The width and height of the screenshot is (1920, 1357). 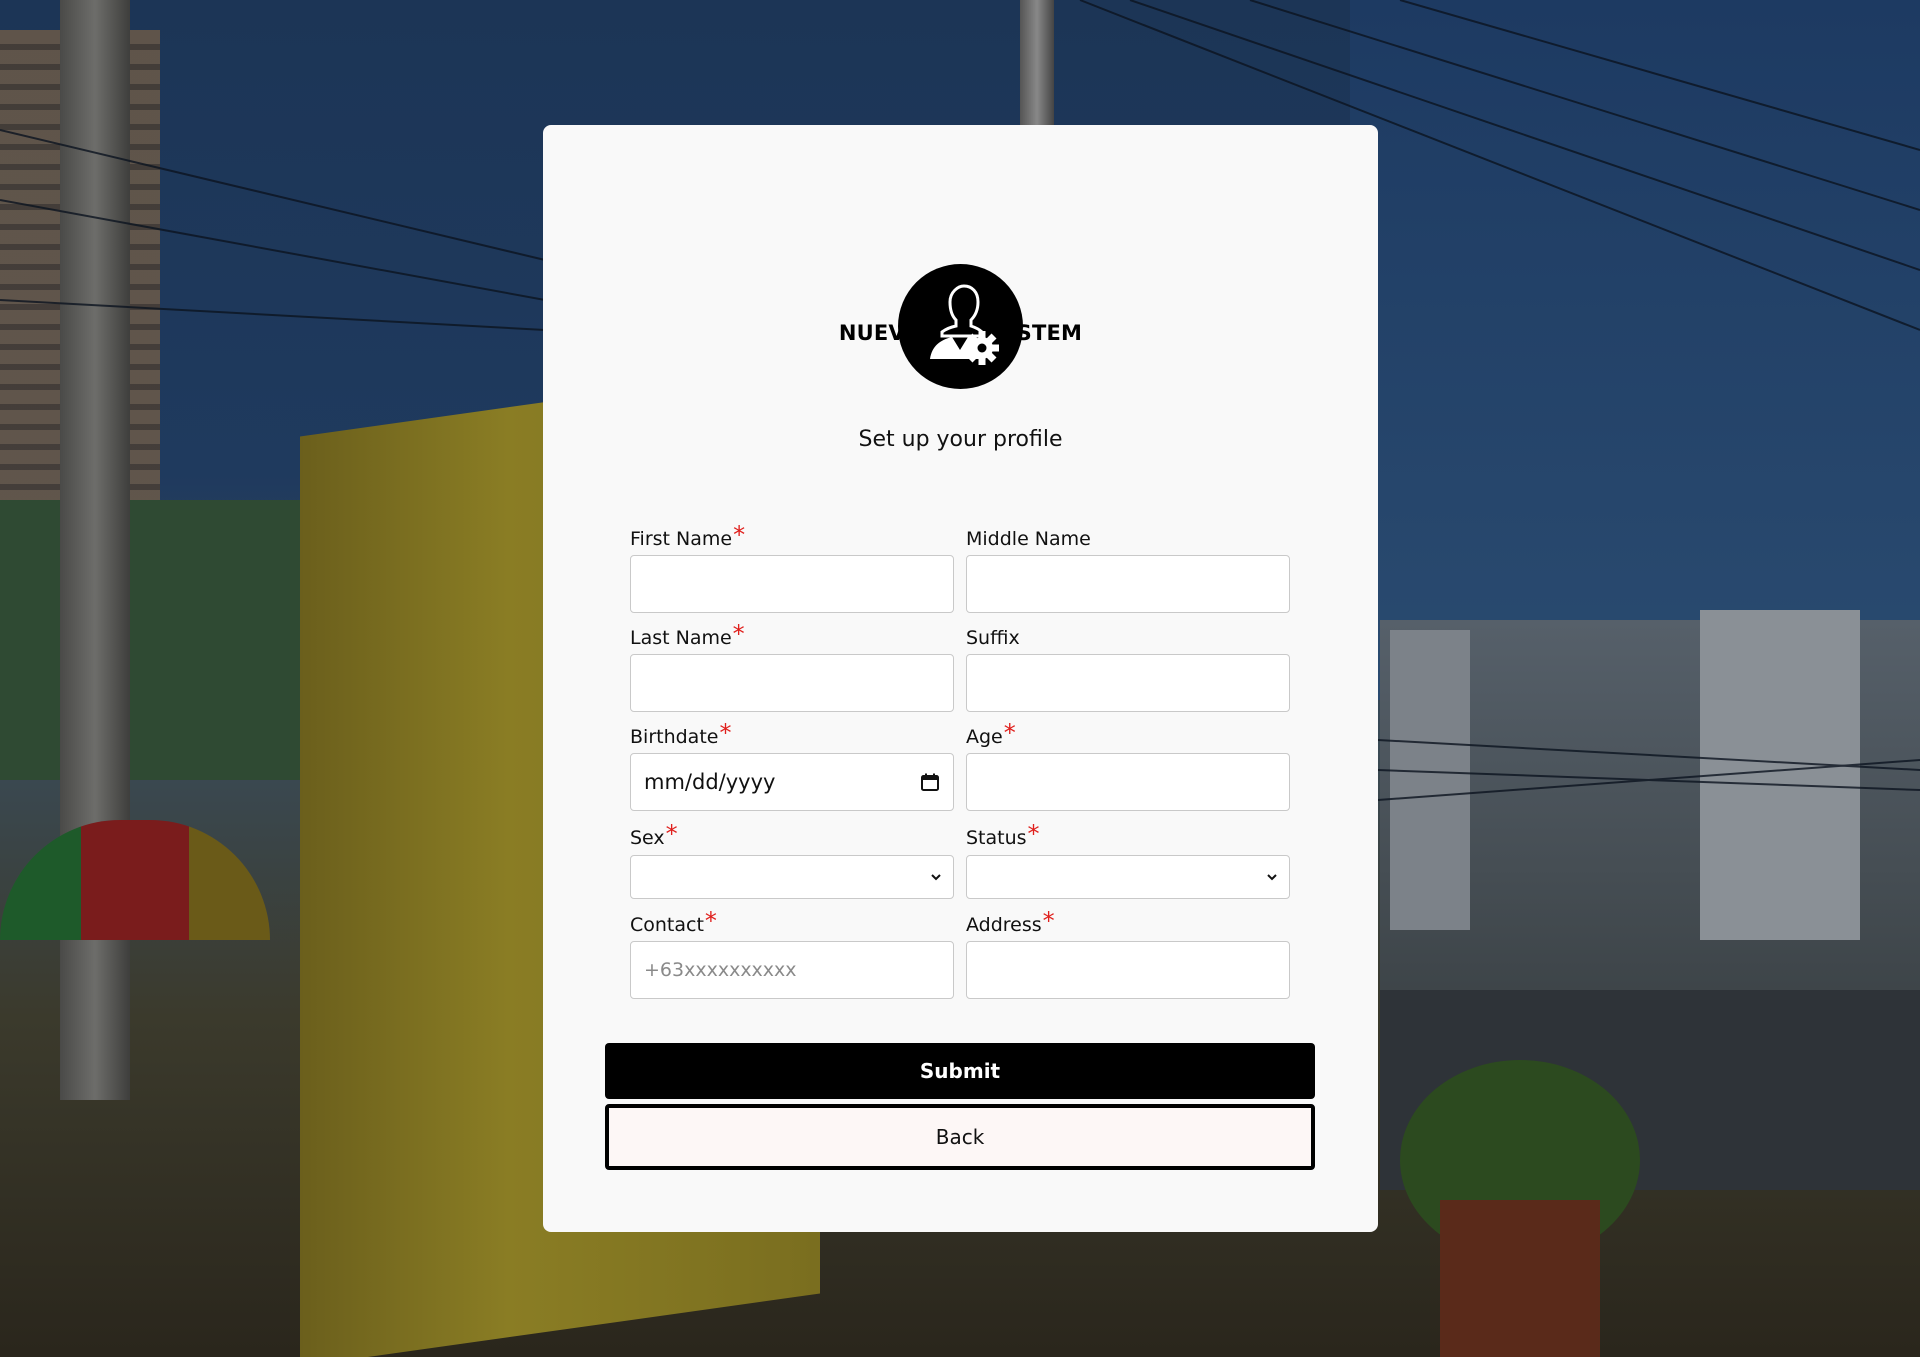 I want to click on last-name-label: Last Name*, so click(x=687, y=634).